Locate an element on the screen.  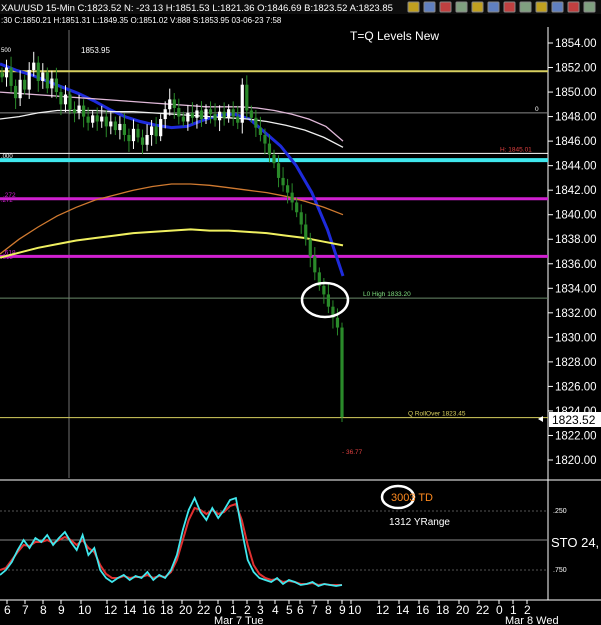
price-tick-label: 1838.00 is located at coordinates (576, 240).